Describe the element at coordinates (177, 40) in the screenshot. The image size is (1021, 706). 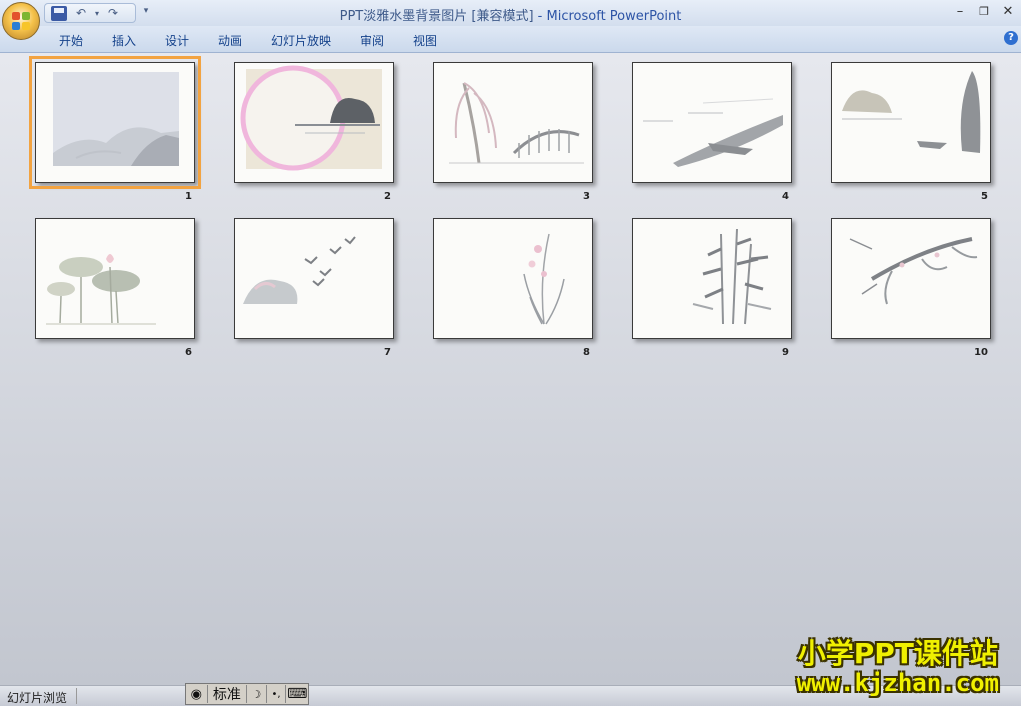
I see `tab-design: 设计` at that location.